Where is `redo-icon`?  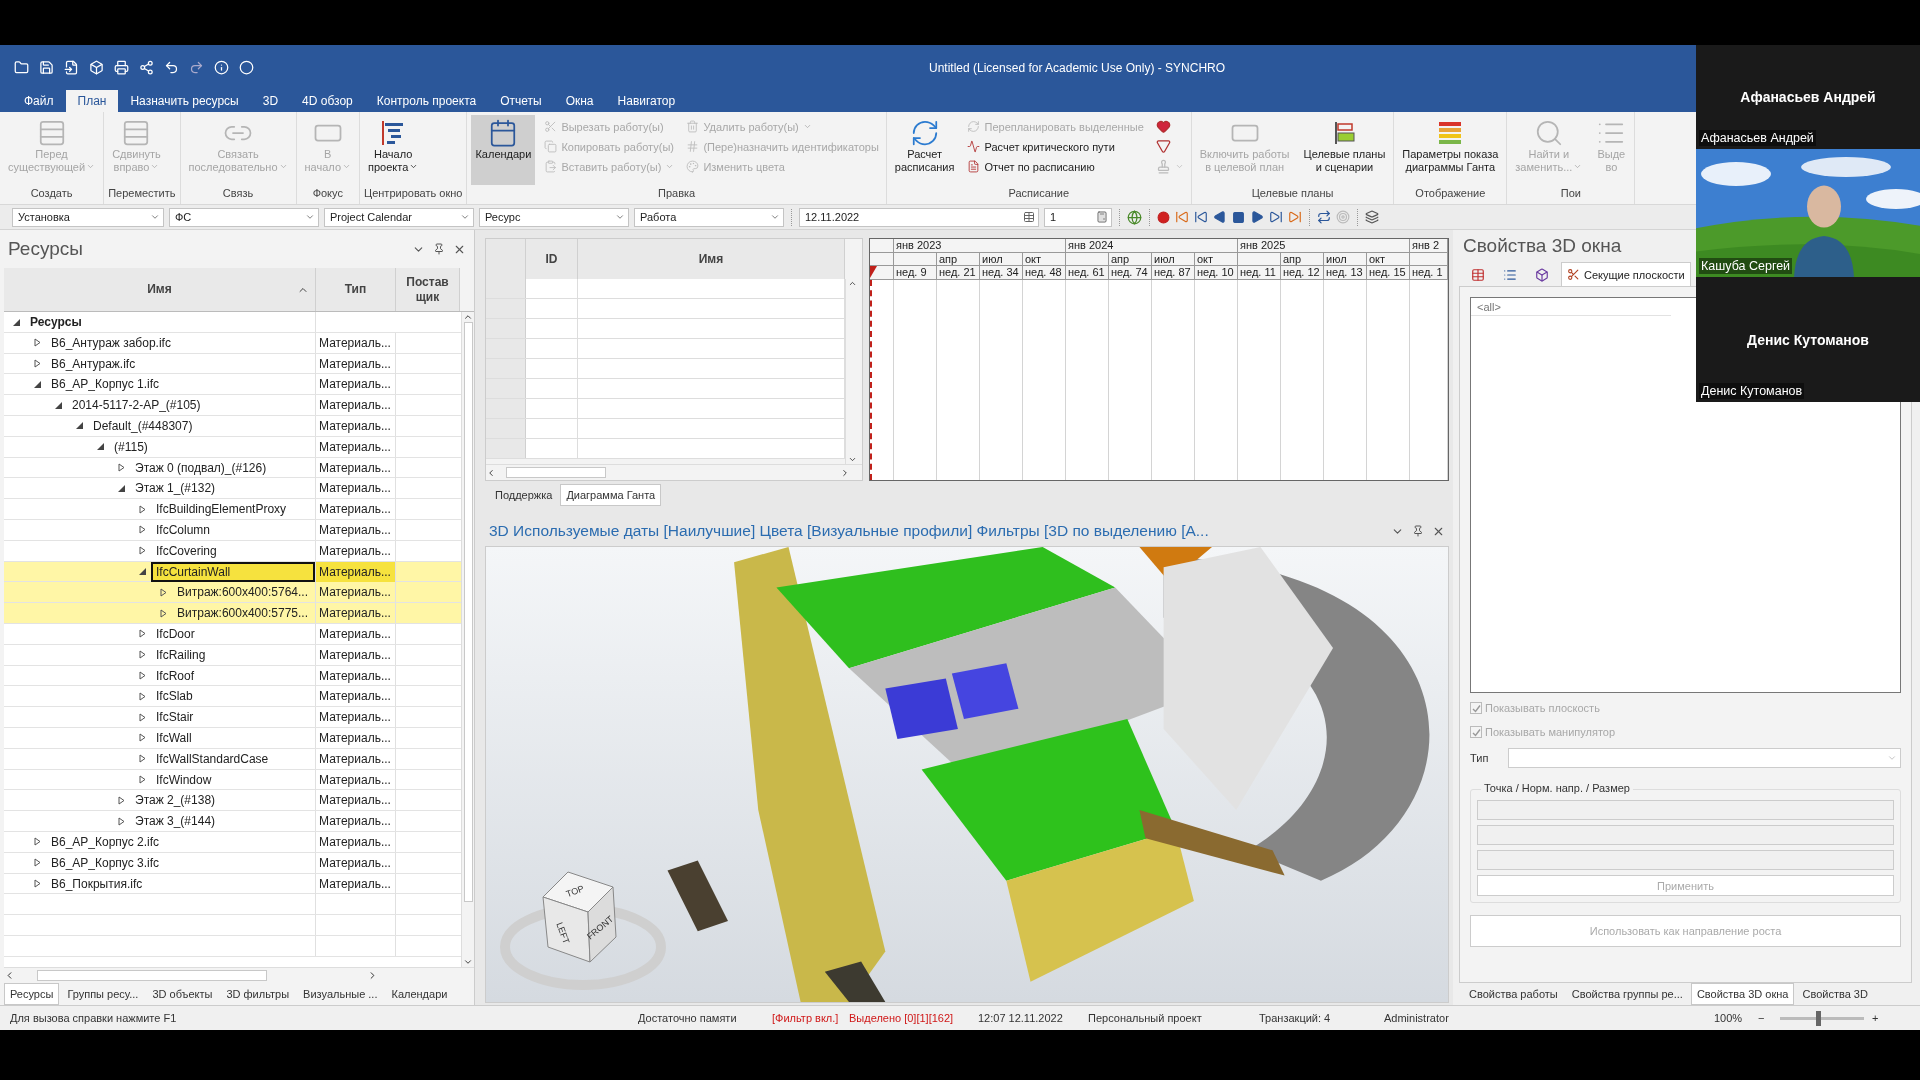 redo-icon is located at coordinates (196, 67).